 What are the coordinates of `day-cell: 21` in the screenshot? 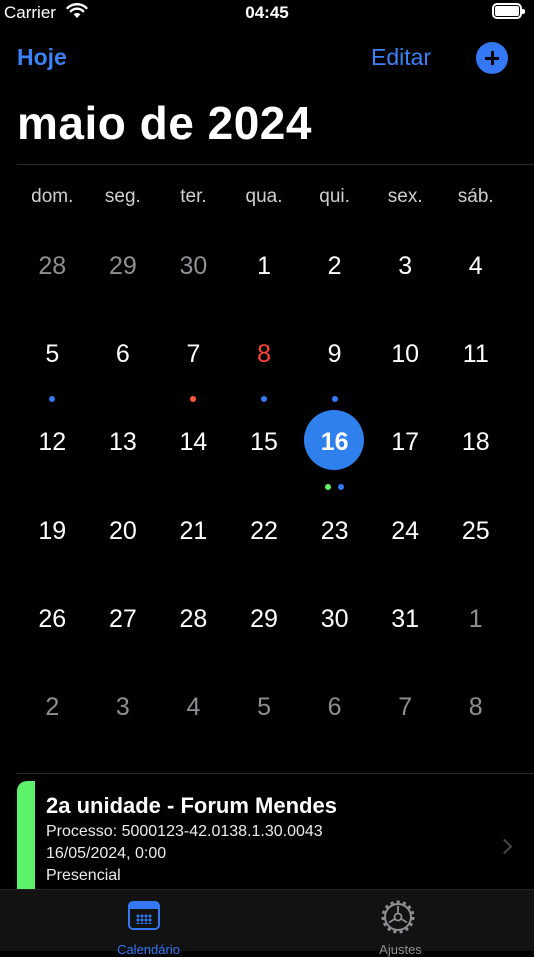 It's located at (193, 531).